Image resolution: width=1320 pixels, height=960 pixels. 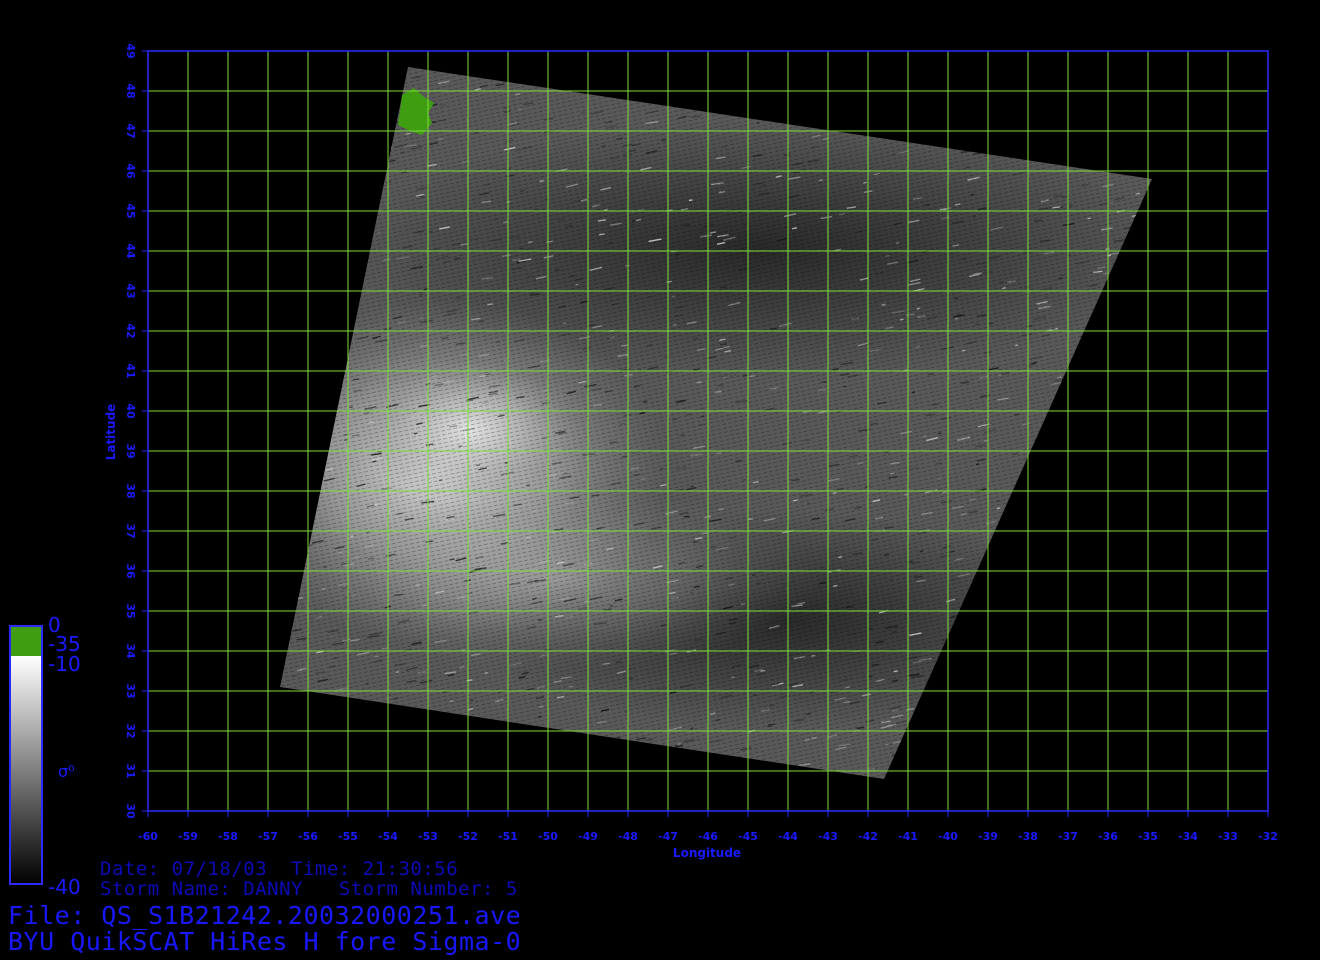 What do you see at coordinates (148, 836) in the screenshot?
I see `x-tick-label: -60` at bounding box center [148, 836].